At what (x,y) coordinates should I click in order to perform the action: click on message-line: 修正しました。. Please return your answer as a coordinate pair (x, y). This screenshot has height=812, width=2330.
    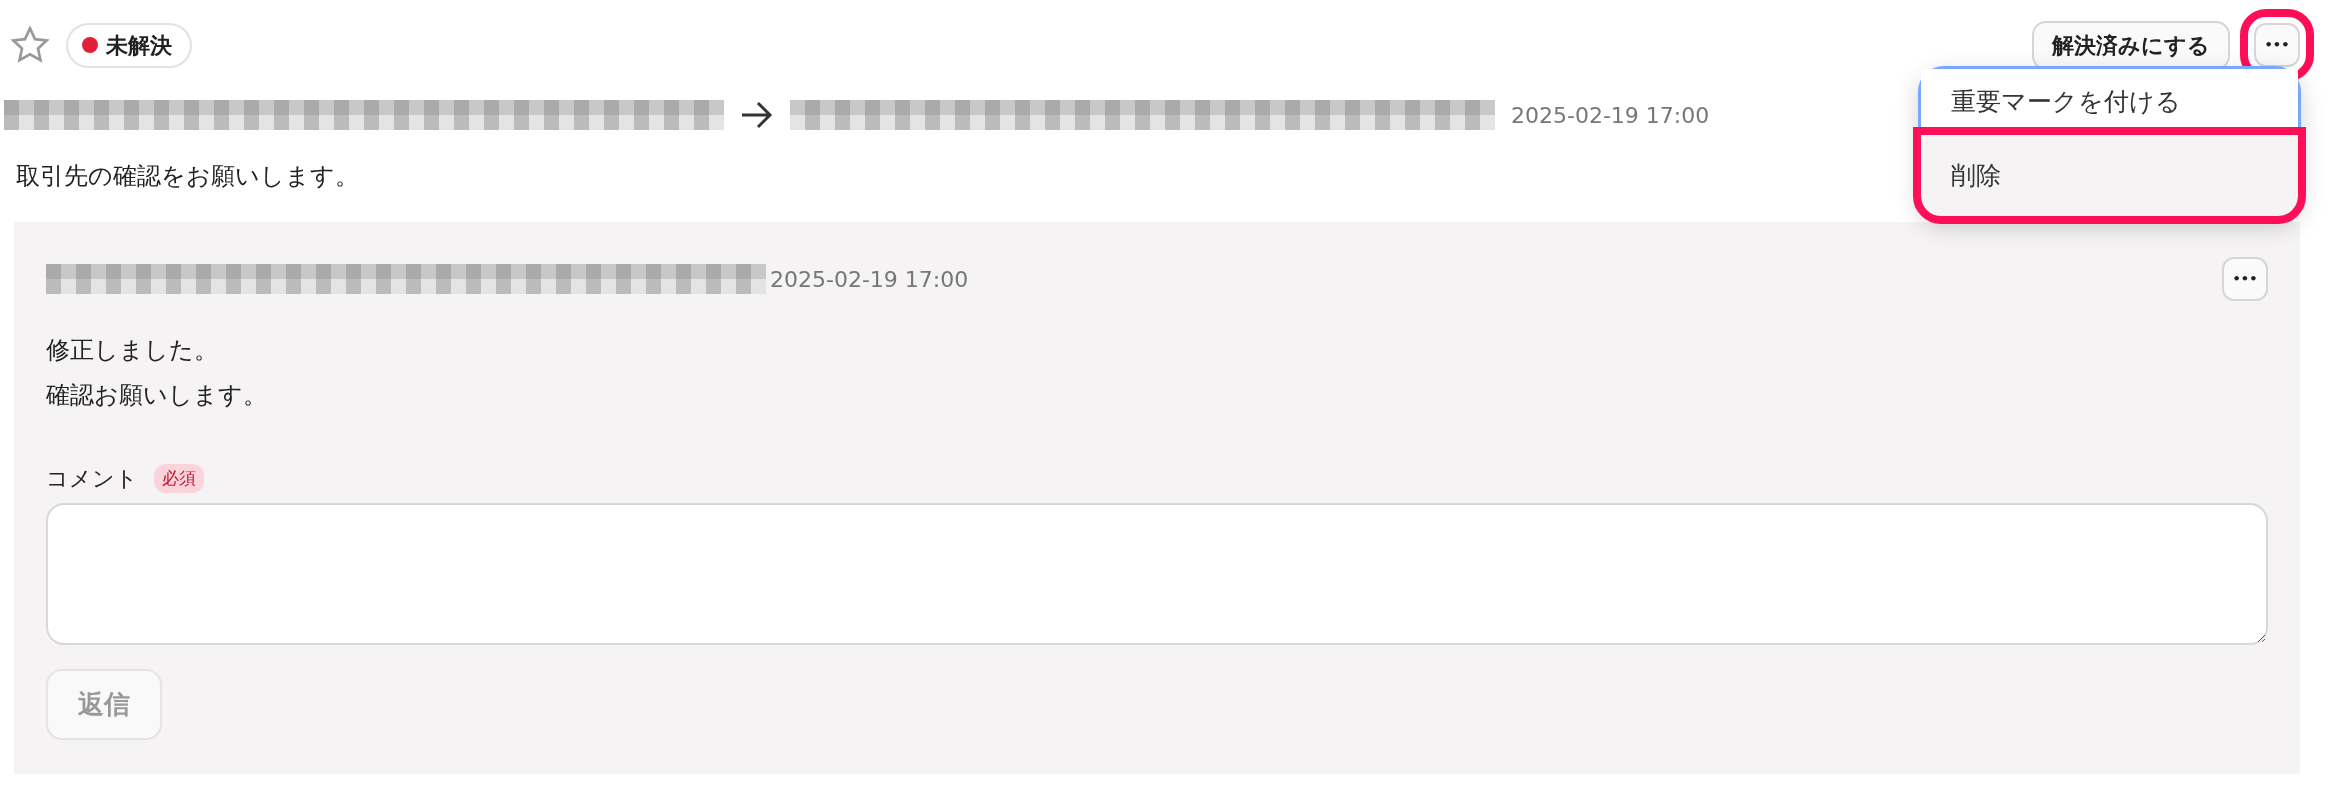
    Looking at the image, I should click on (132, 350).